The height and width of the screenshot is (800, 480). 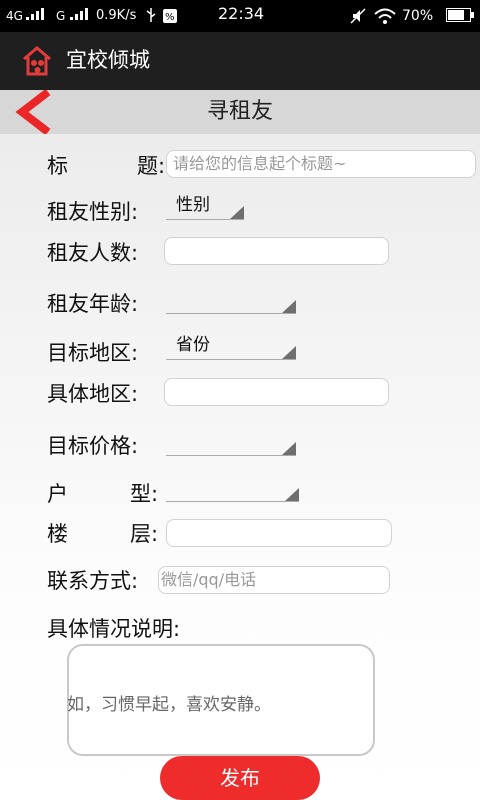 What do you see at coordinates (151, 166) in the screenshot?
I see `title-label-second: 题:` at bounding box center [151, 166].